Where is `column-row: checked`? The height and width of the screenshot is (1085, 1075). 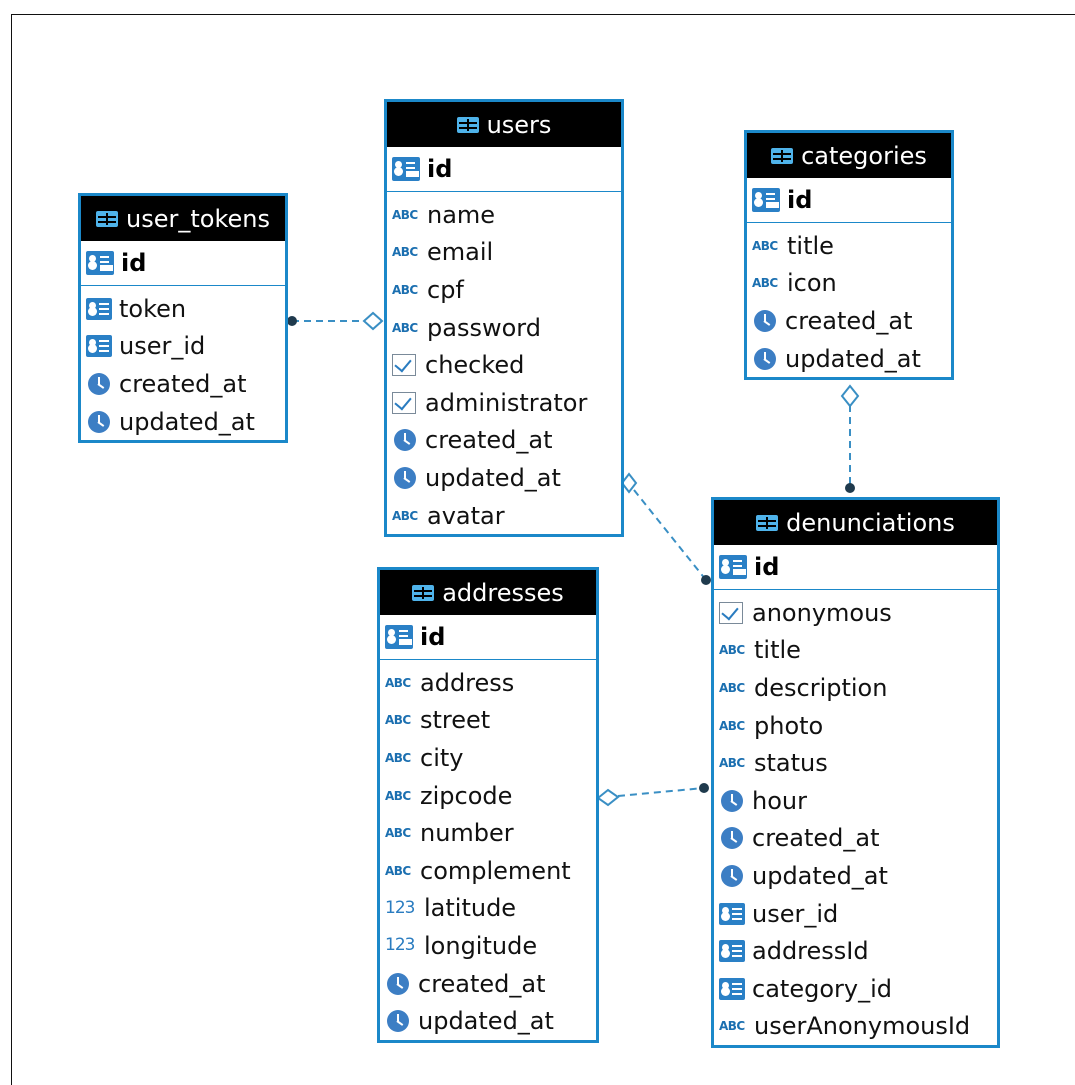
column-row: checked is located at coordinates (504, 365).